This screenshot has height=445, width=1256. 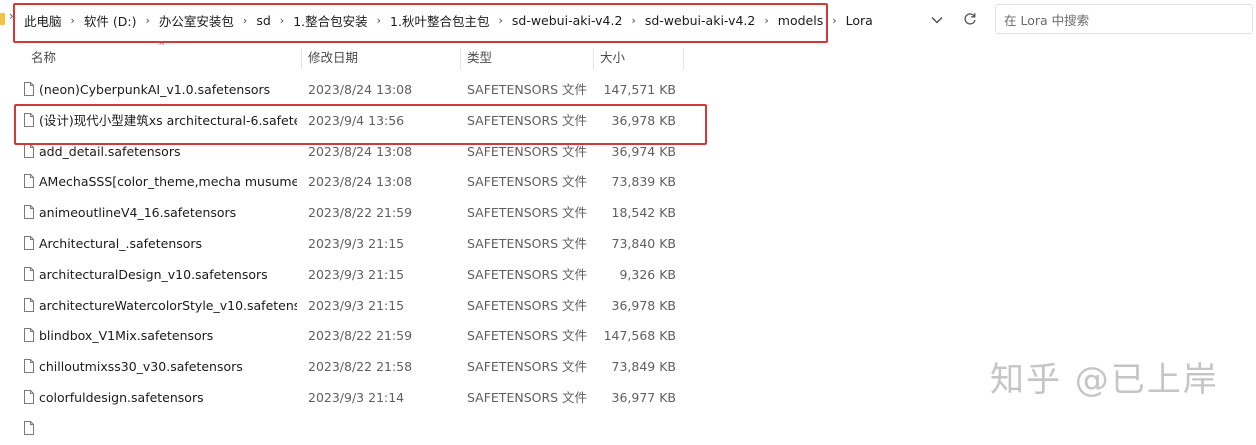 What do you see at coordinates (43, 20) in the screenshot?
I see `breadcrumb-item-this-pc: 此电脑` at bounding box center [43, 20].